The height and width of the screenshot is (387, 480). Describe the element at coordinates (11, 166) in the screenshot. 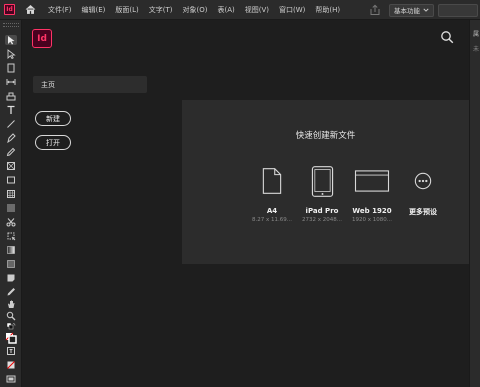

I see `rectangle-frame-tool-icon` at that location.